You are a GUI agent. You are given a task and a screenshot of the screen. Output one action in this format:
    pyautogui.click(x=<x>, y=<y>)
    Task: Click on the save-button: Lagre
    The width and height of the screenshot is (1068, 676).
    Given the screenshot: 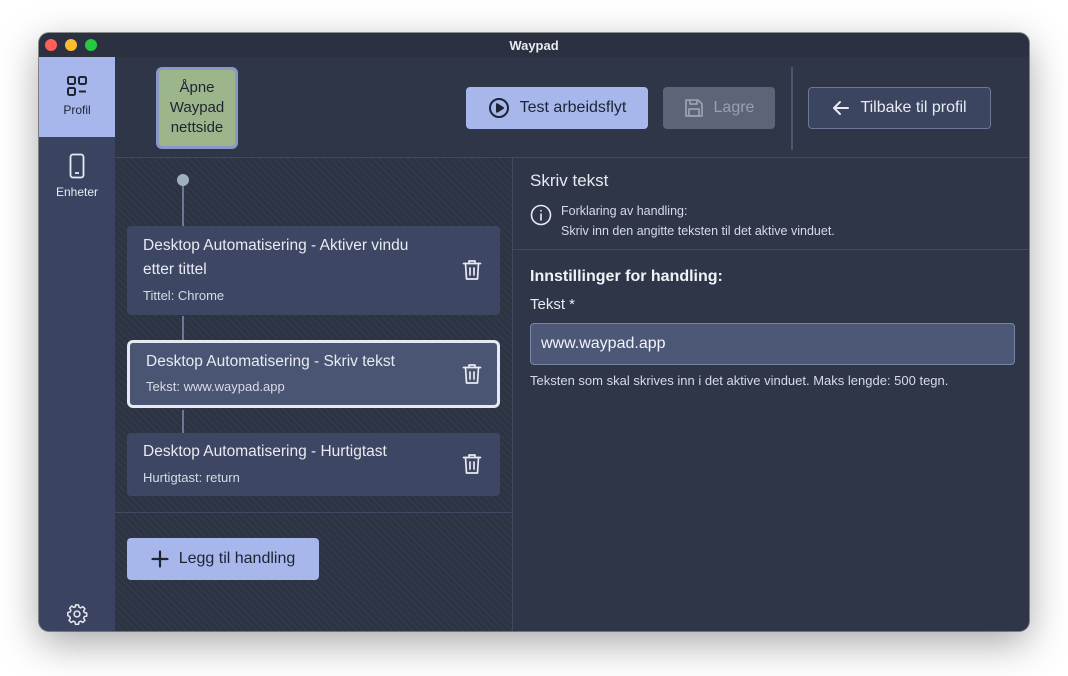 What is the action you would take?
    pyautogui.click(x=719, y=108)
    